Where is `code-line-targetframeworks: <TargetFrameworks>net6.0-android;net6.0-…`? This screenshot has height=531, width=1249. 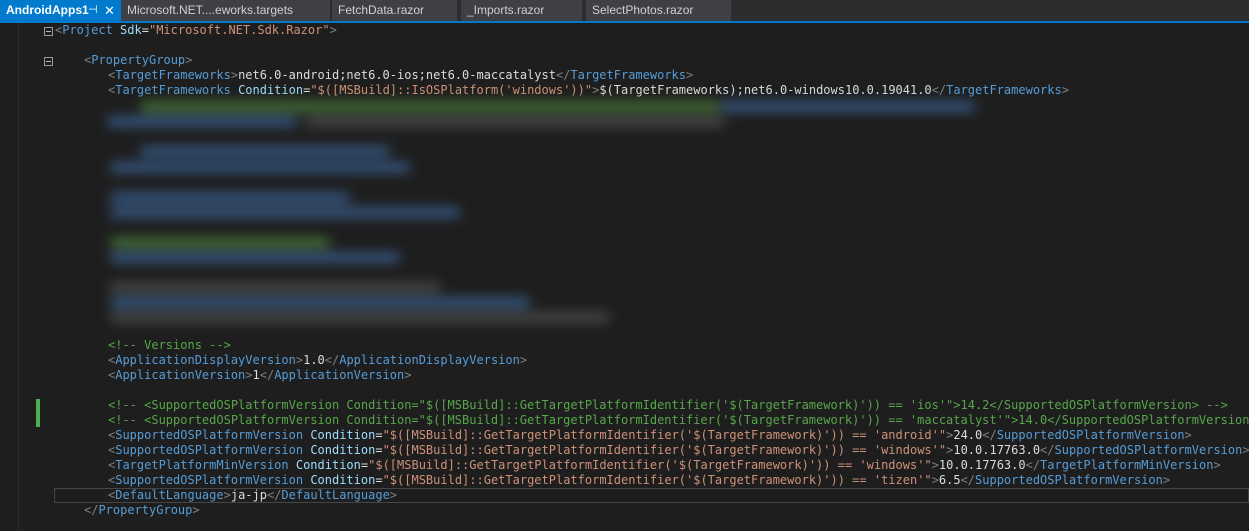
code-line-targetframeworks: <TargetFrameworks>net6.0-android;net6.0-… is located at coordinates (401, 75).